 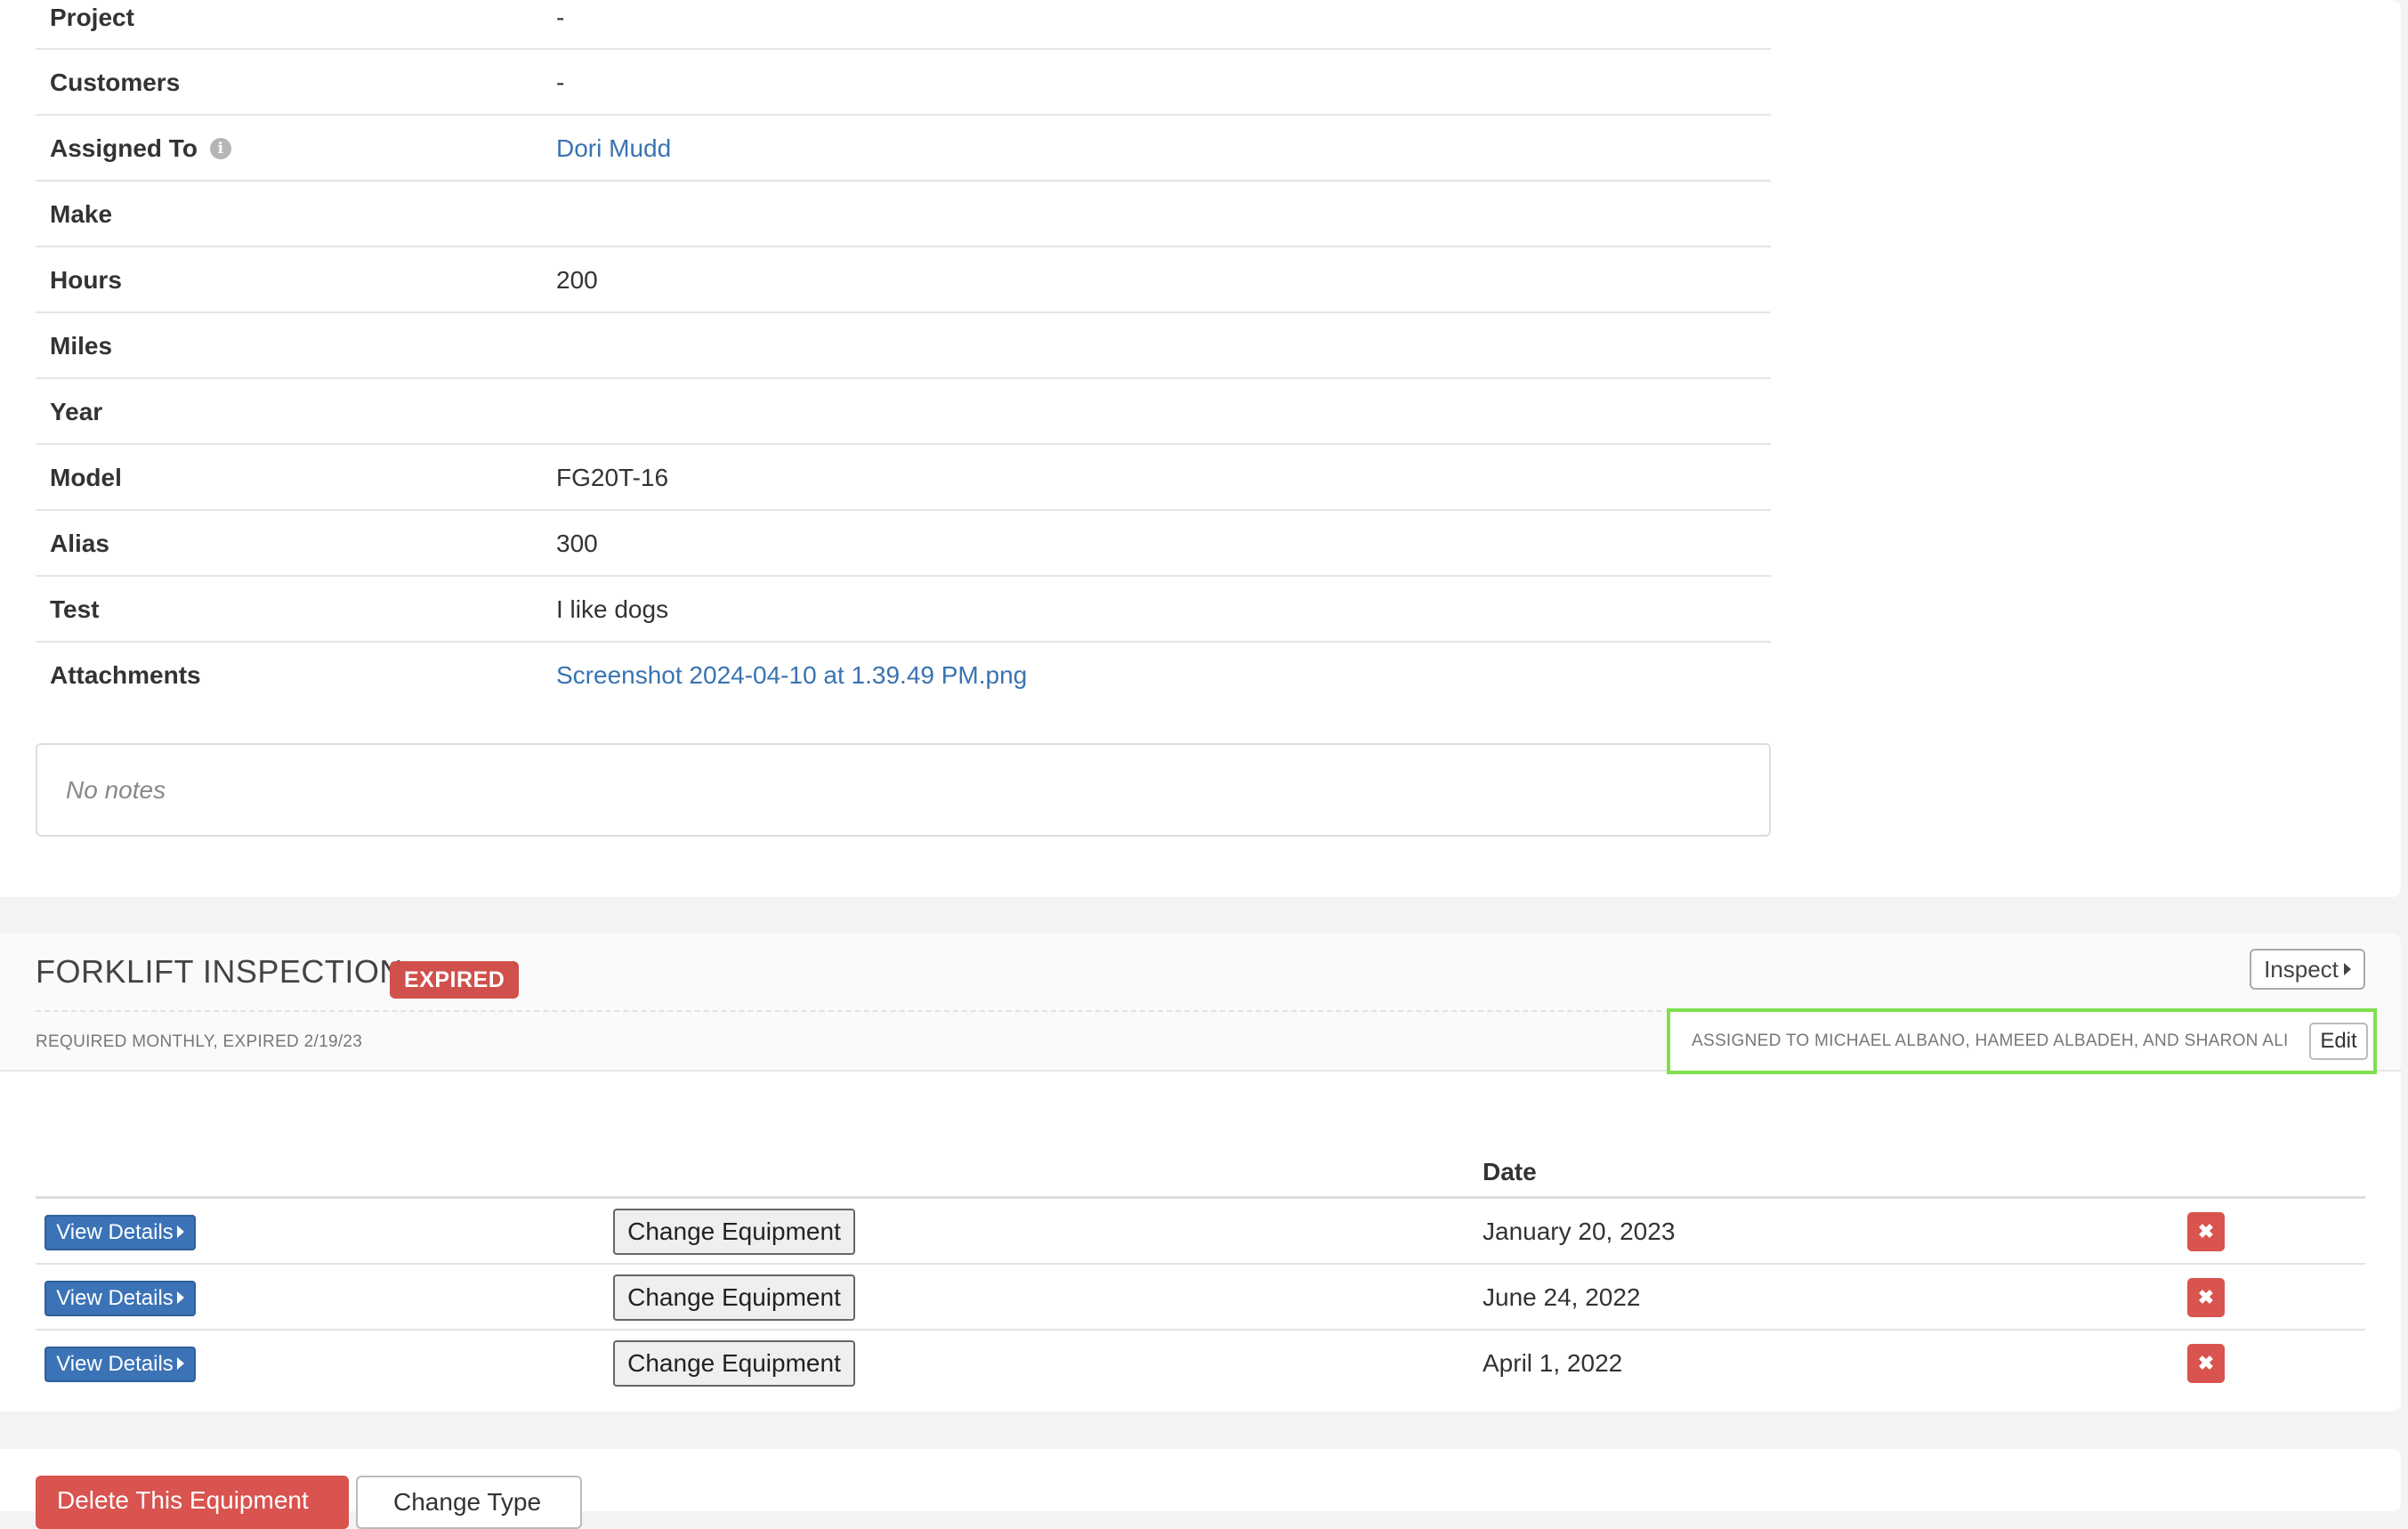 What do you see at coordinates (1201, 1147) in the screenshot?
I see `table-header: Date` at bounding box center [1201, 1147].